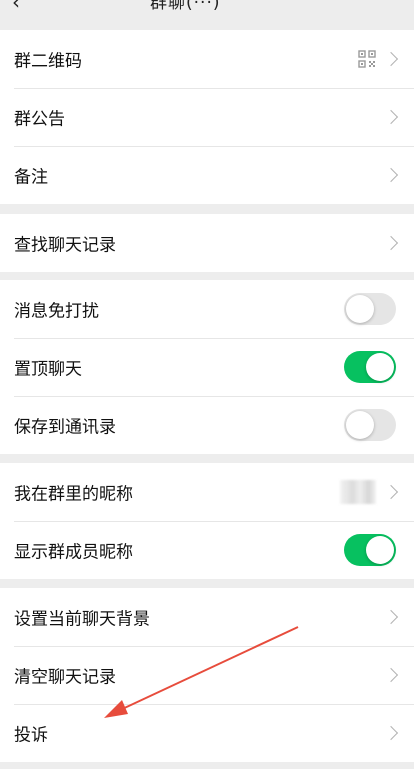  I want to click on row-label: 显示群成员昵称, so click(73, 552).